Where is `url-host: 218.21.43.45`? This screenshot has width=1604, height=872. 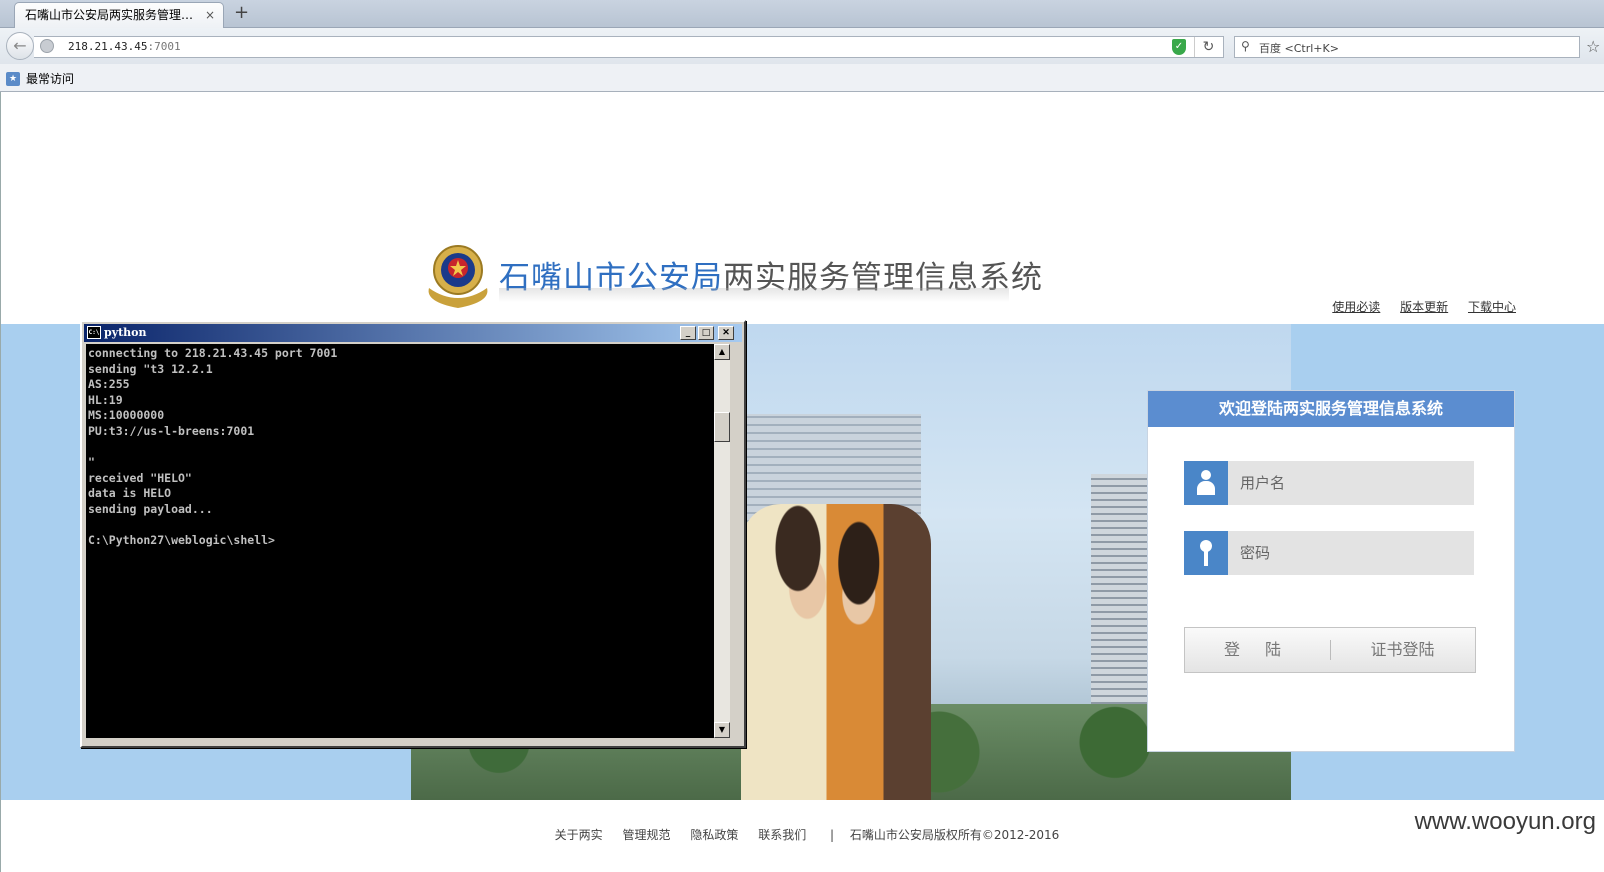
url-host: 218.21.43.45 is located at coordinates (108, 46).